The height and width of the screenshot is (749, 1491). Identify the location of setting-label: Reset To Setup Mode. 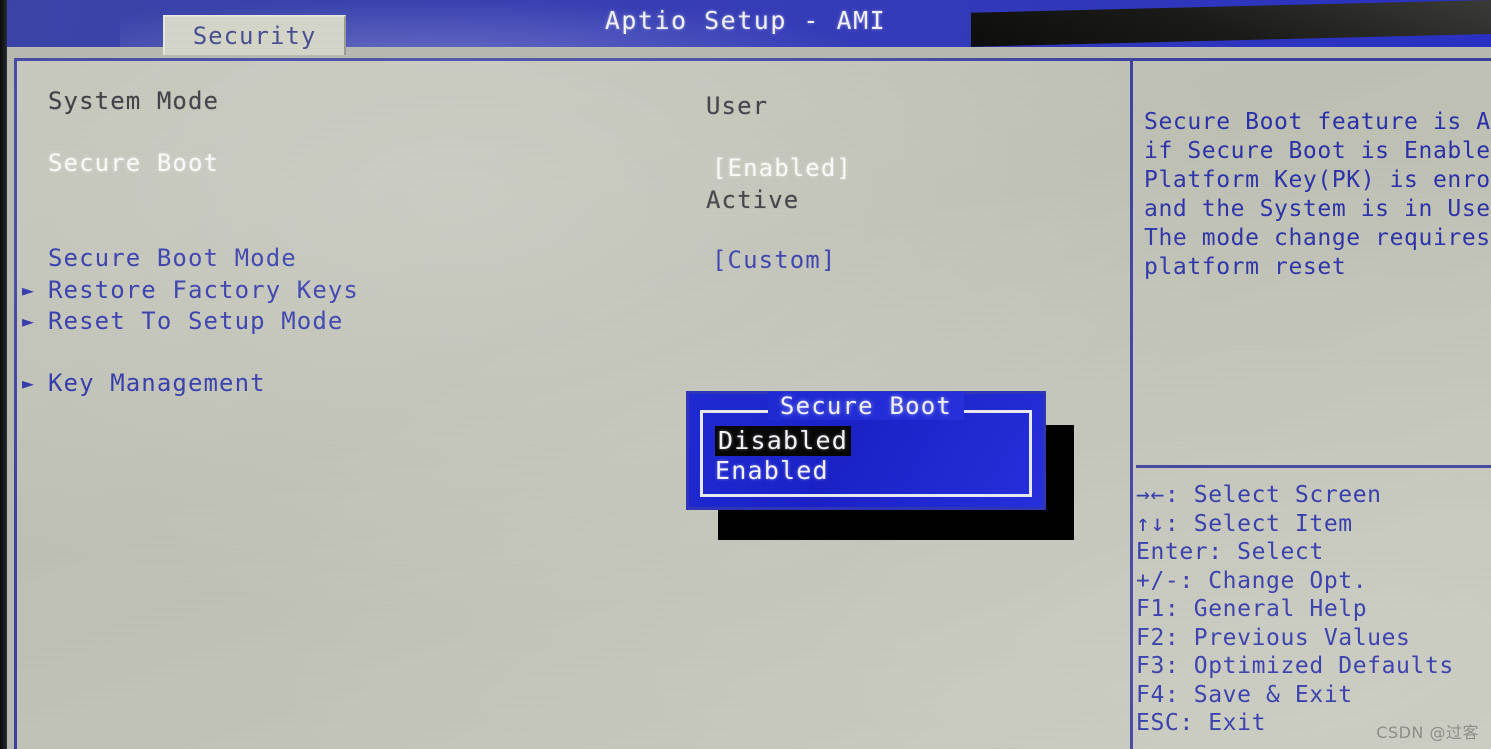
(196, 321).